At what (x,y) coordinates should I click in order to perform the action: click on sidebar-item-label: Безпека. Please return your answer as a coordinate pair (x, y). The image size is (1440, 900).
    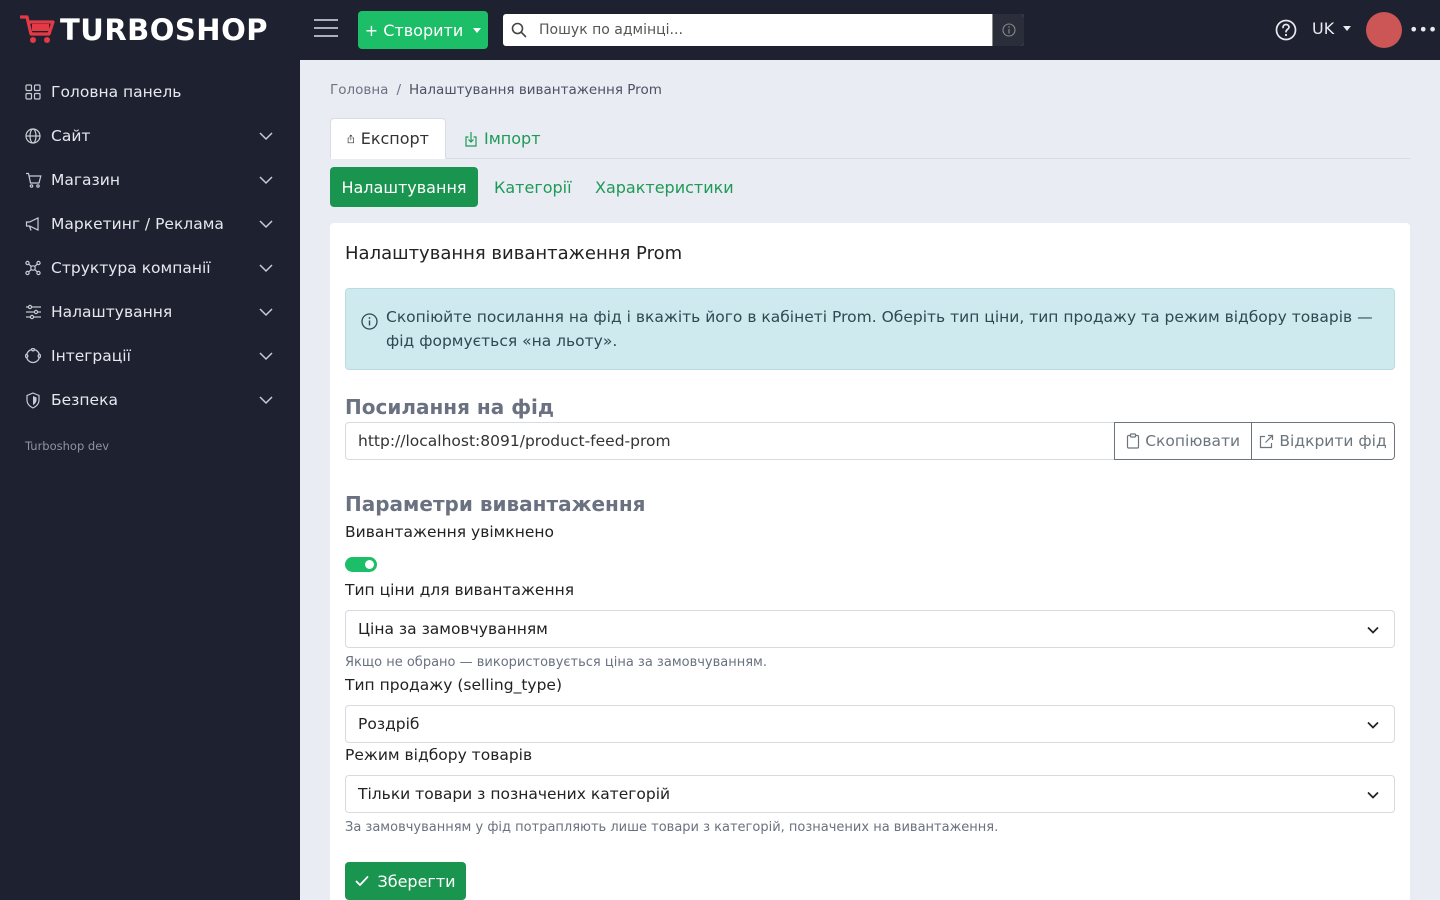
    Looking at the image, I should click on (84, 400).